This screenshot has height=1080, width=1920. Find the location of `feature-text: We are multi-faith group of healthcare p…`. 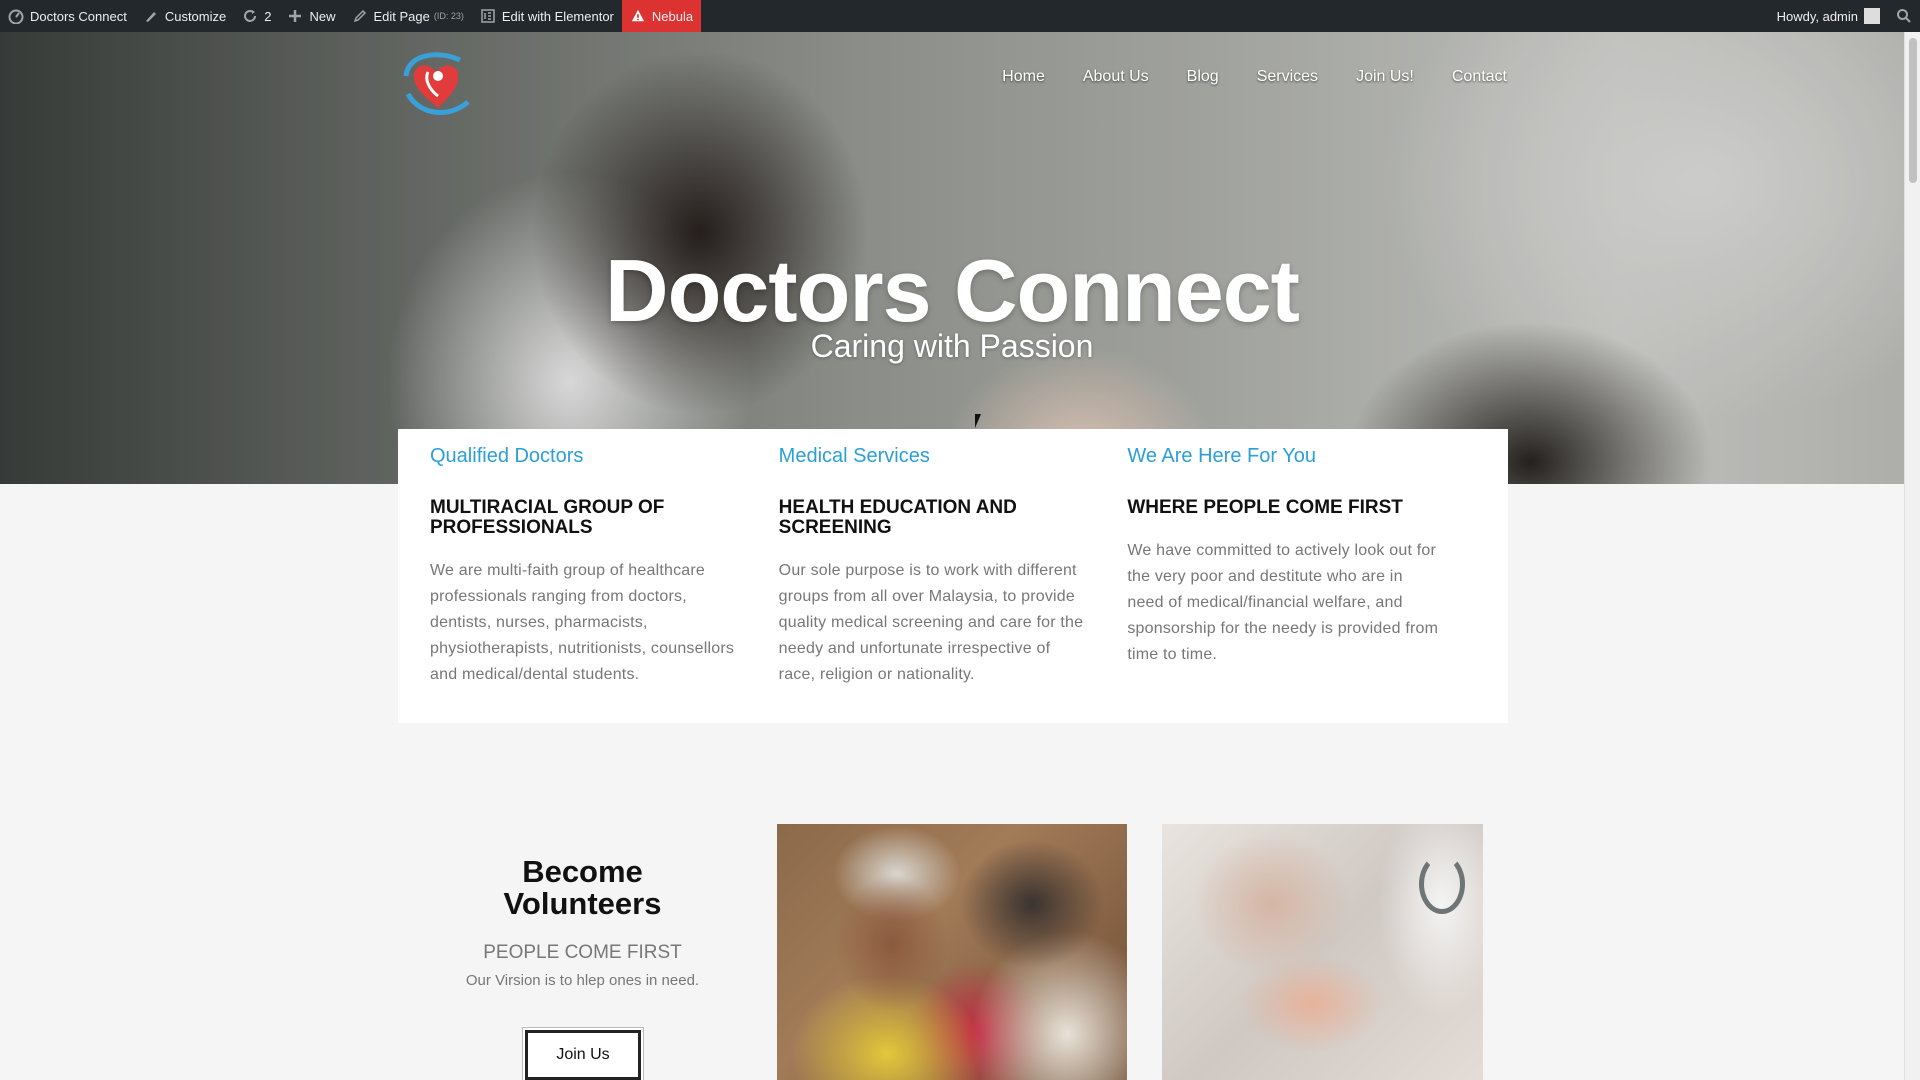

feature-text: We are multi-faith group of healthcare p… is located at coordinates (582, 622).